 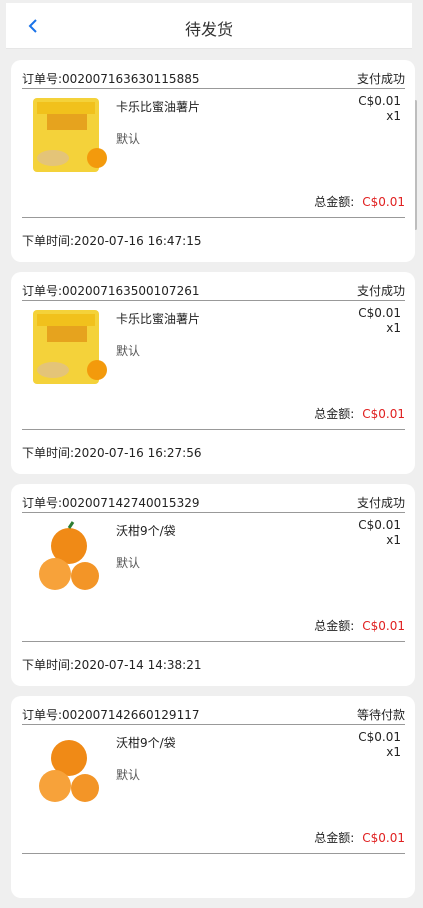 What do you see at coordinates (208, 29) in the screenshot?
I see `page-title: 待发货` at bounding box center [208, 29].